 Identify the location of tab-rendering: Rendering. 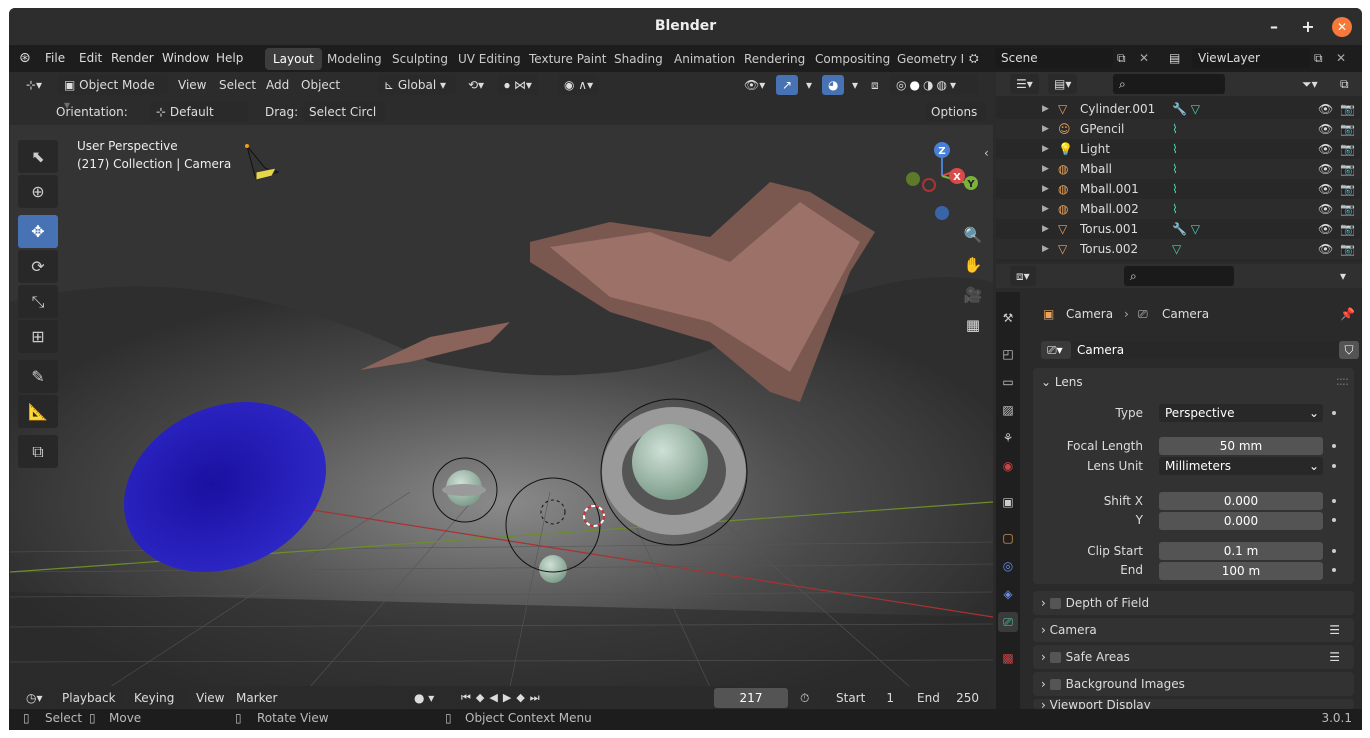
(774, 59).